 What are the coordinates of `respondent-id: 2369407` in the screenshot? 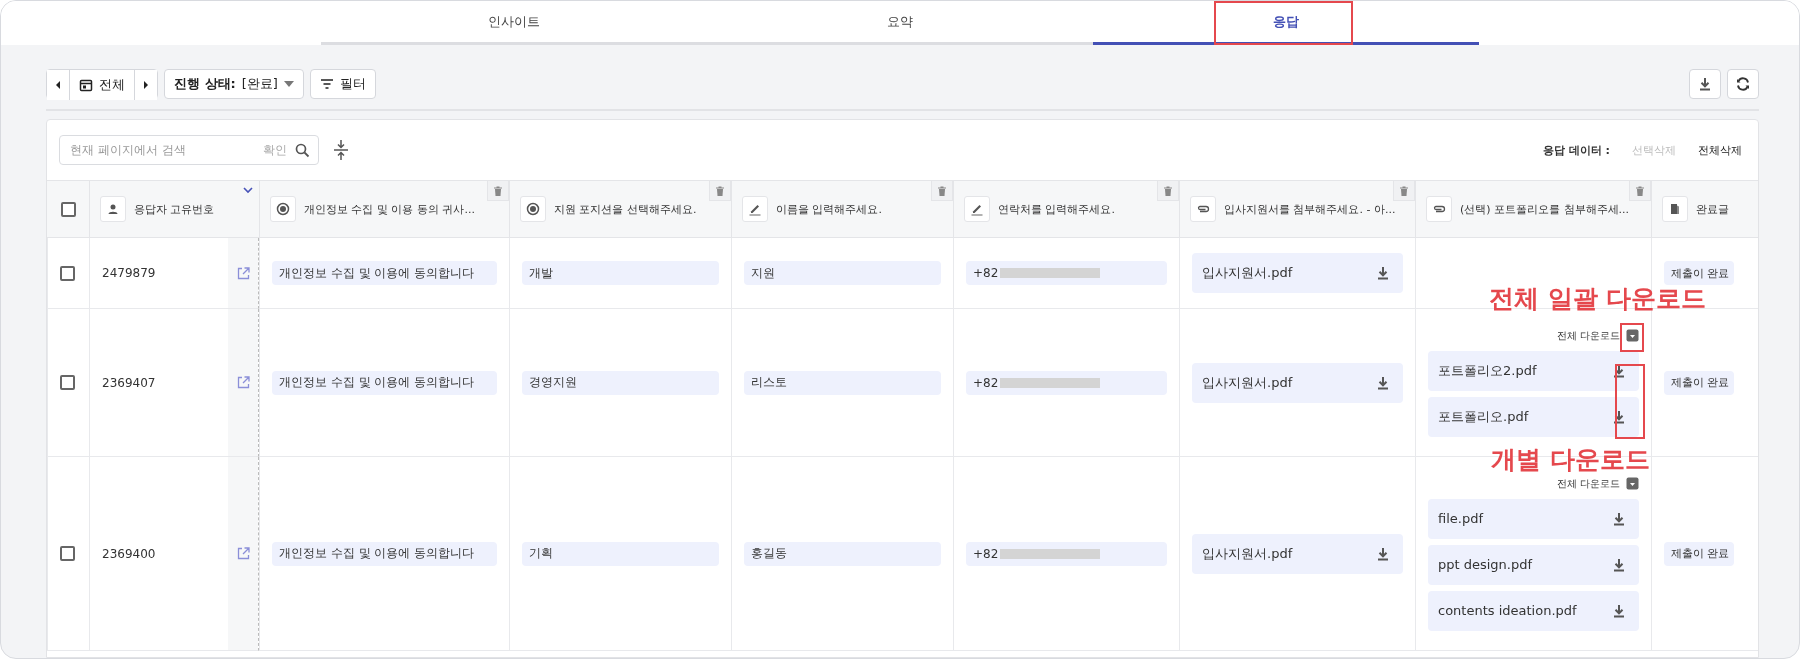 It's located at (129, 382).